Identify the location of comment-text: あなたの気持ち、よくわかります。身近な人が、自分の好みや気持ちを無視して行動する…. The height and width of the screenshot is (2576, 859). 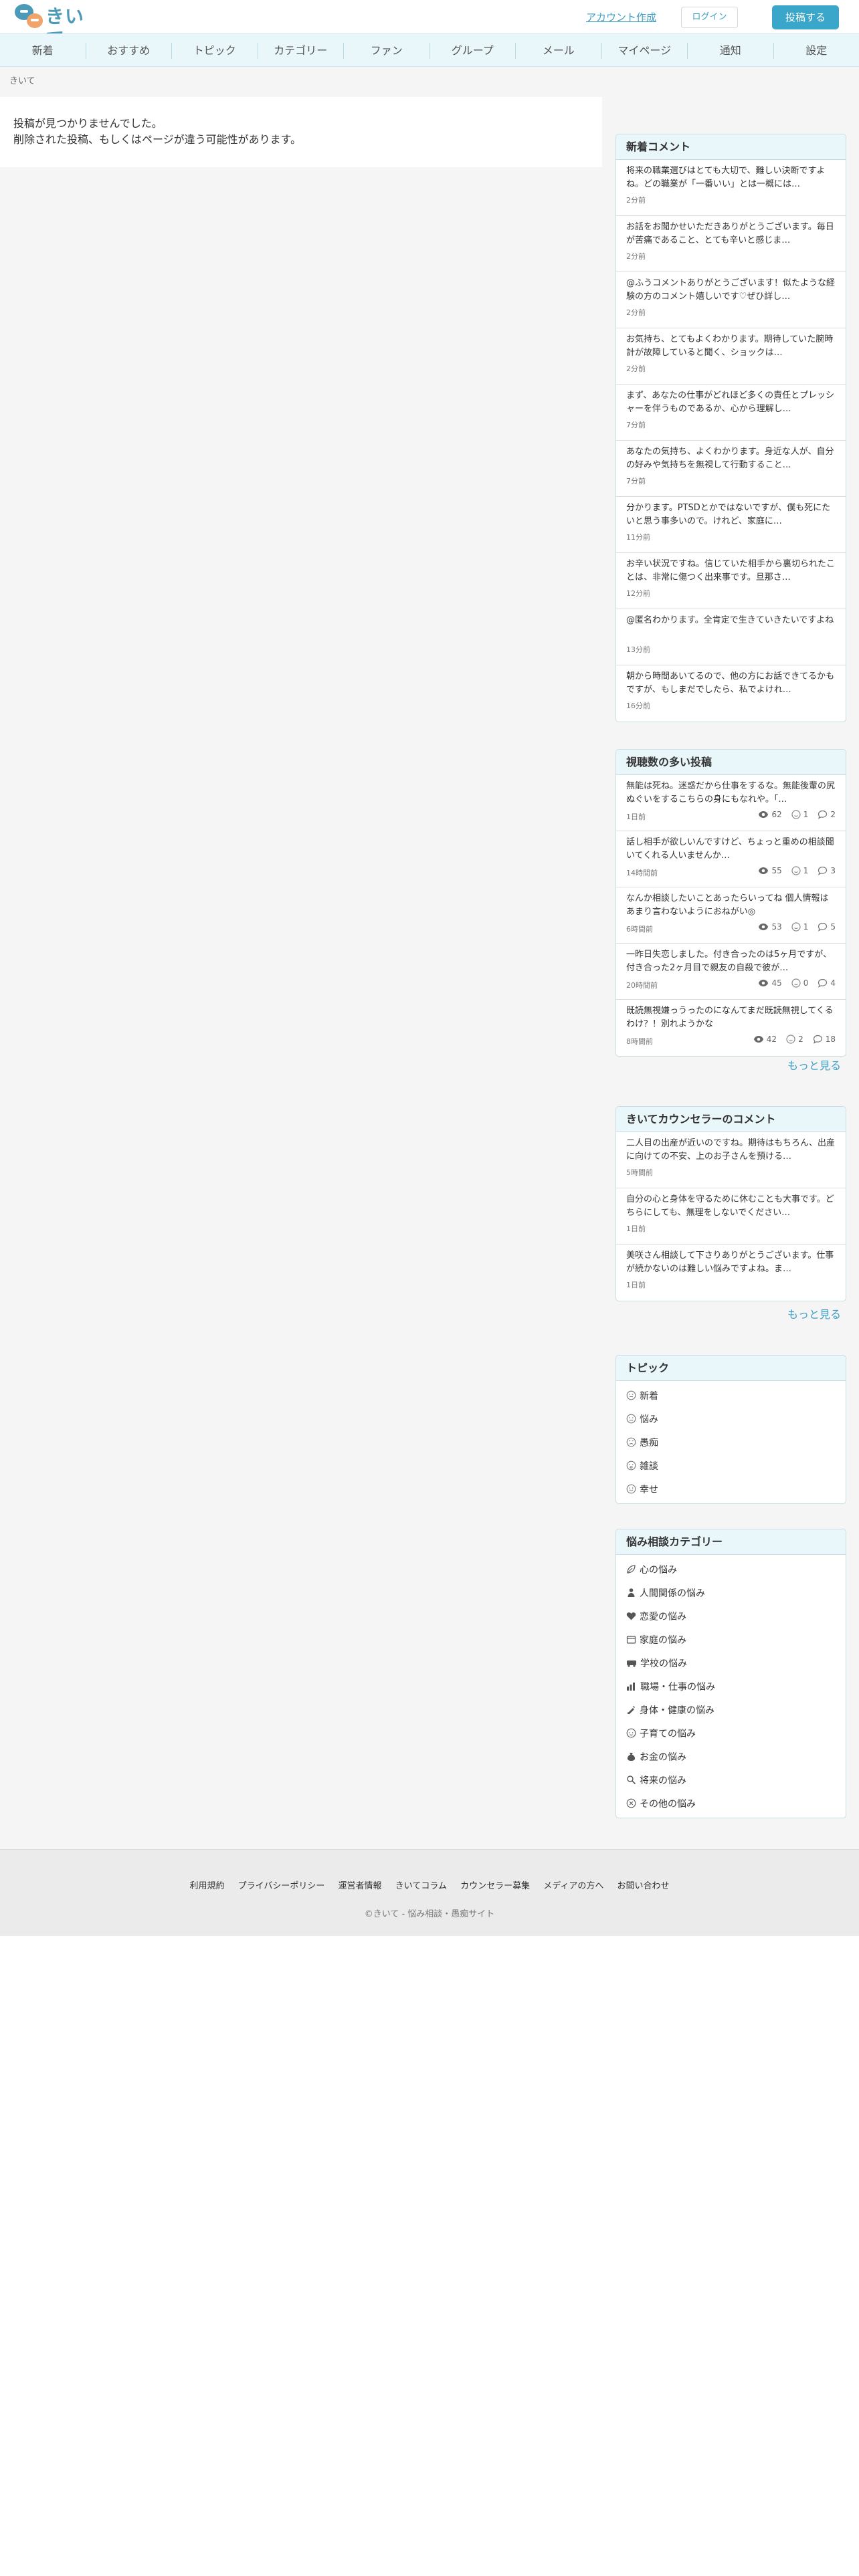
(730, 458).